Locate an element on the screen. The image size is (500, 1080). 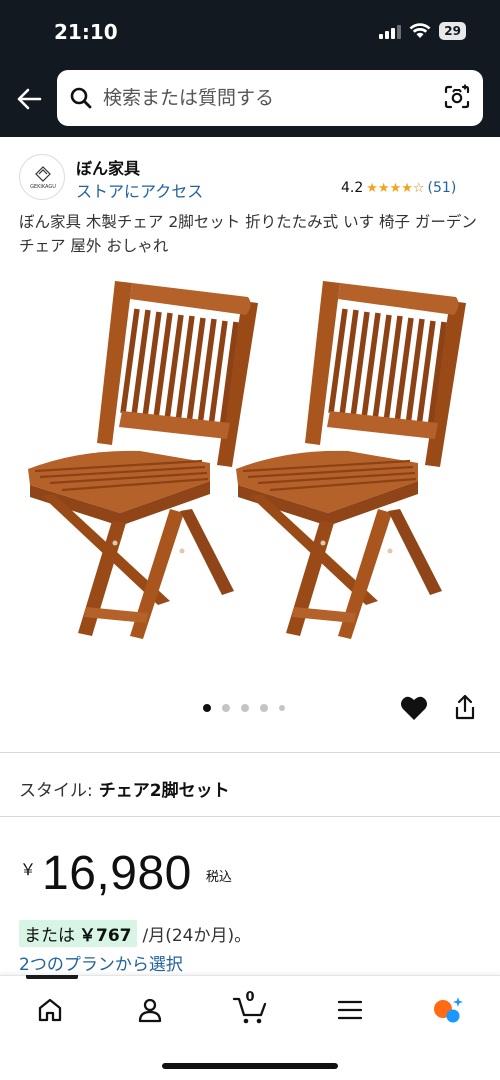
wifi-icon is located at coordinates (420, 30).